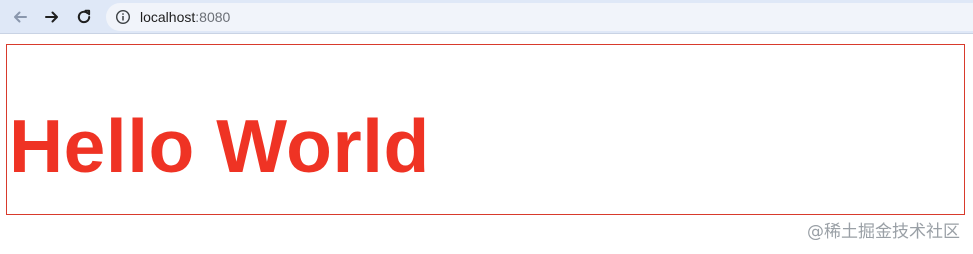 The height and width of the screenshot is (254, 973). What do you see at coordinates (123, 17) in the screenshot?
I see `info-circle-icon` at bounding box center [123, 17].